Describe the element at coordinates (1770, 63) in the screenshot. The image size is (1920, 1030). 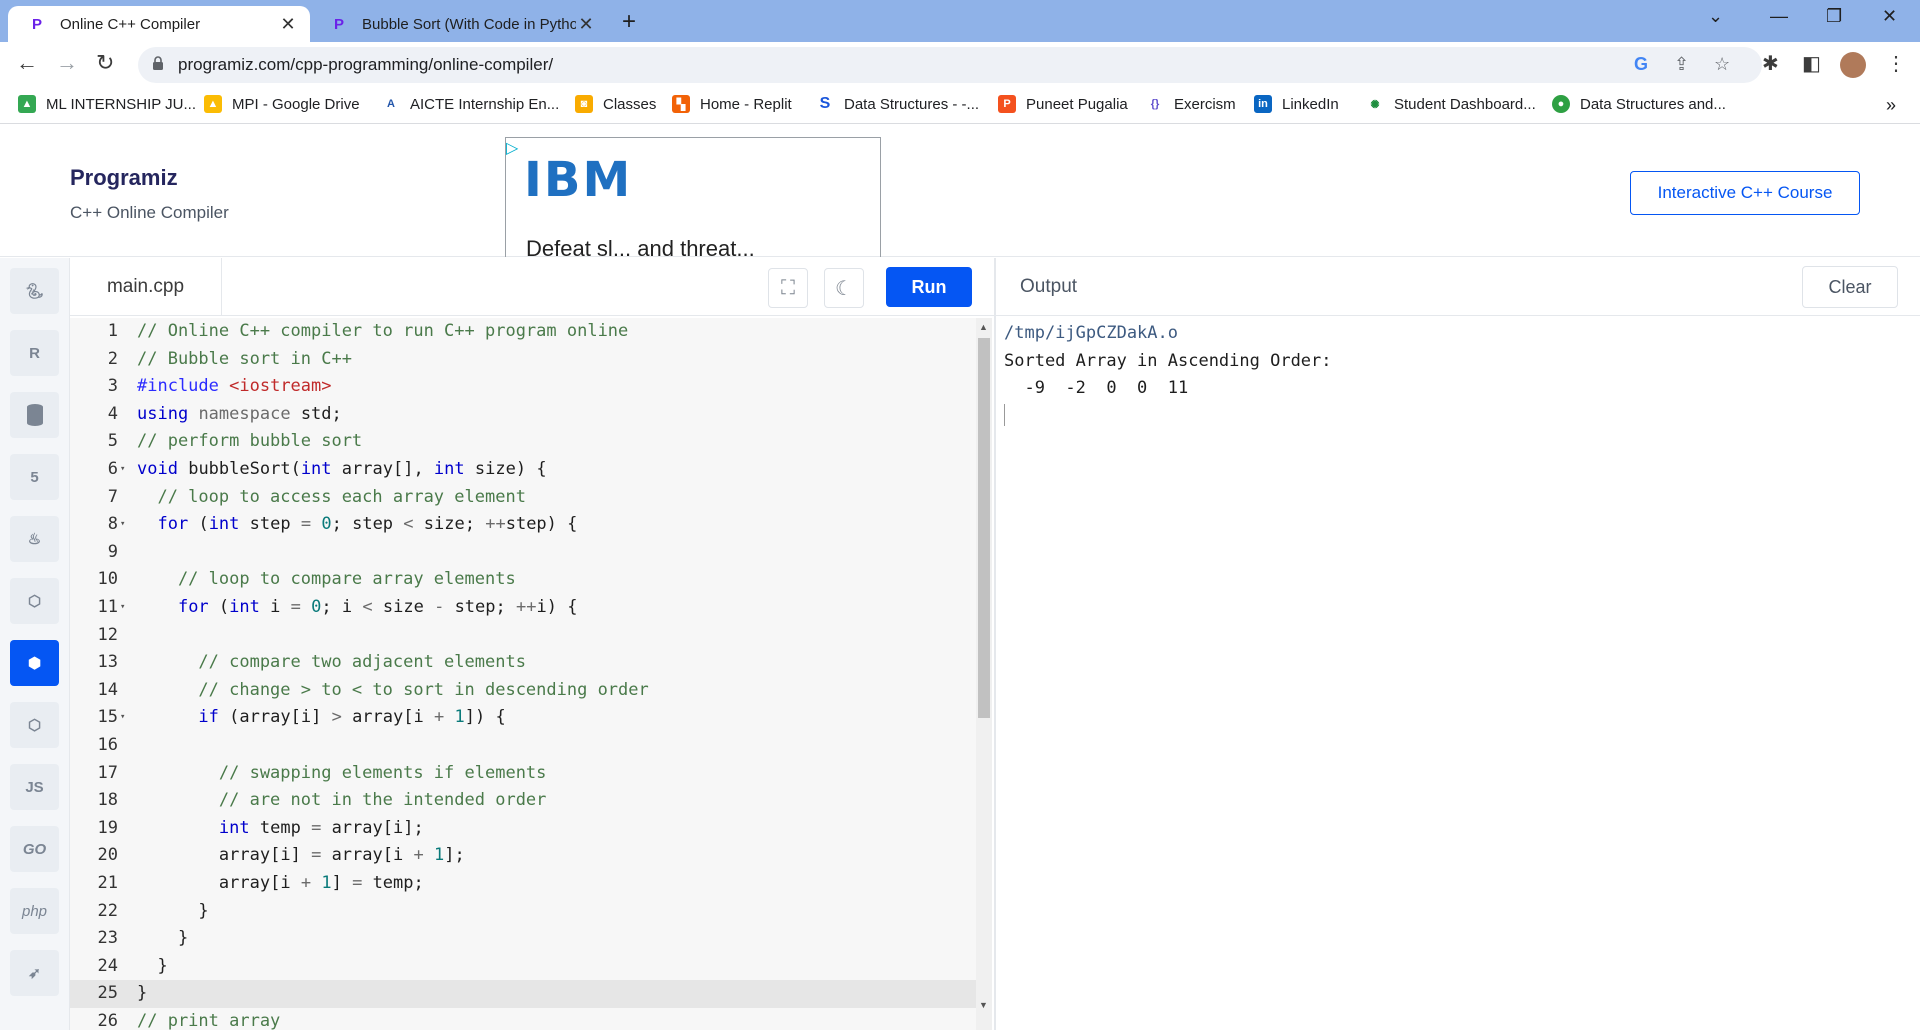
I see `extensions-icon: ✱` at that location.